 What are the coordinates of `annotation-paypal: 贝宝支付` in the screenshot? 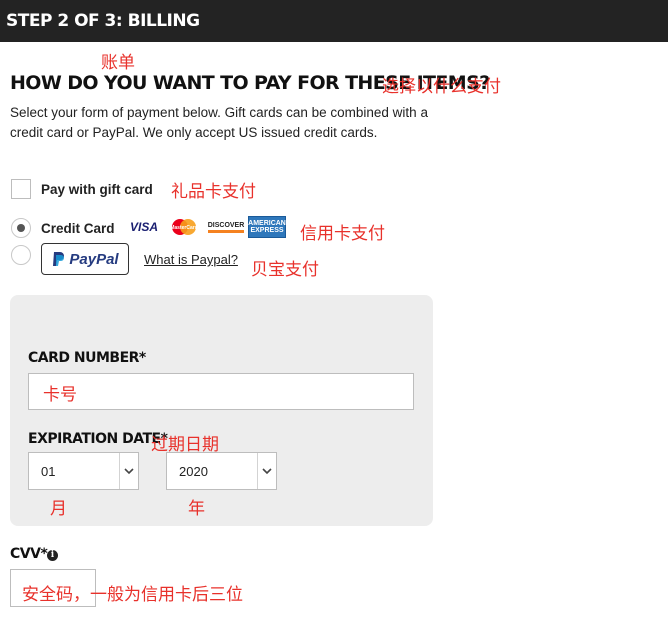 It's located at (285, 270).